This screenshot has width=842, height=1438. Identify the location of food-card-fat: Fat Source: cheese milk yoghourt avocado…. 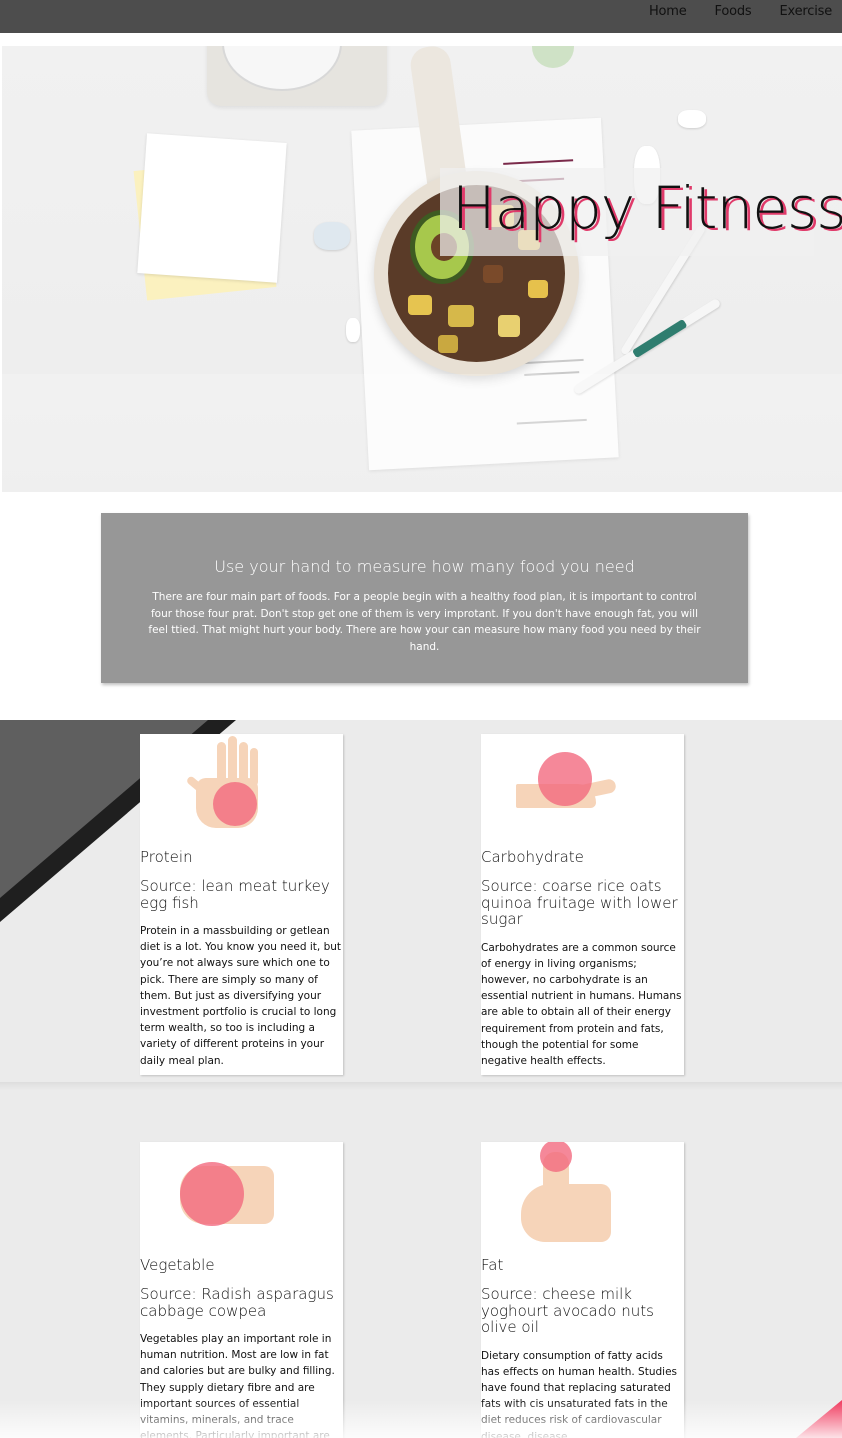
(582, 1290).